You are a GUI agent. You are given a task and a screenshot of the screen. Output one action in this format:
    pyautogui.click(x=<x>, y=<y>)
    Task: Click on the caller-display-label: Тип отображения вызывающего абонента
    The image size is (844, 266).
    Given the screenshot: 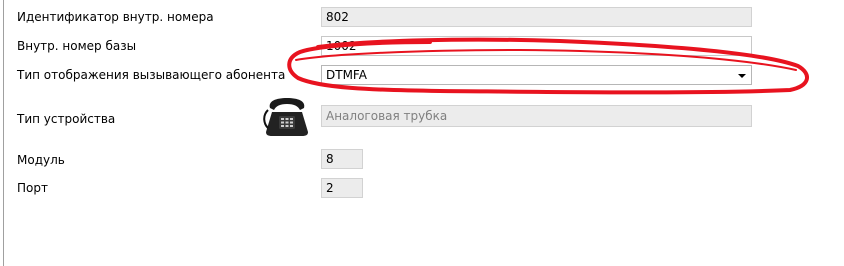 What is the action you would take?
    pyautogui.click(x=151, y=75)
    